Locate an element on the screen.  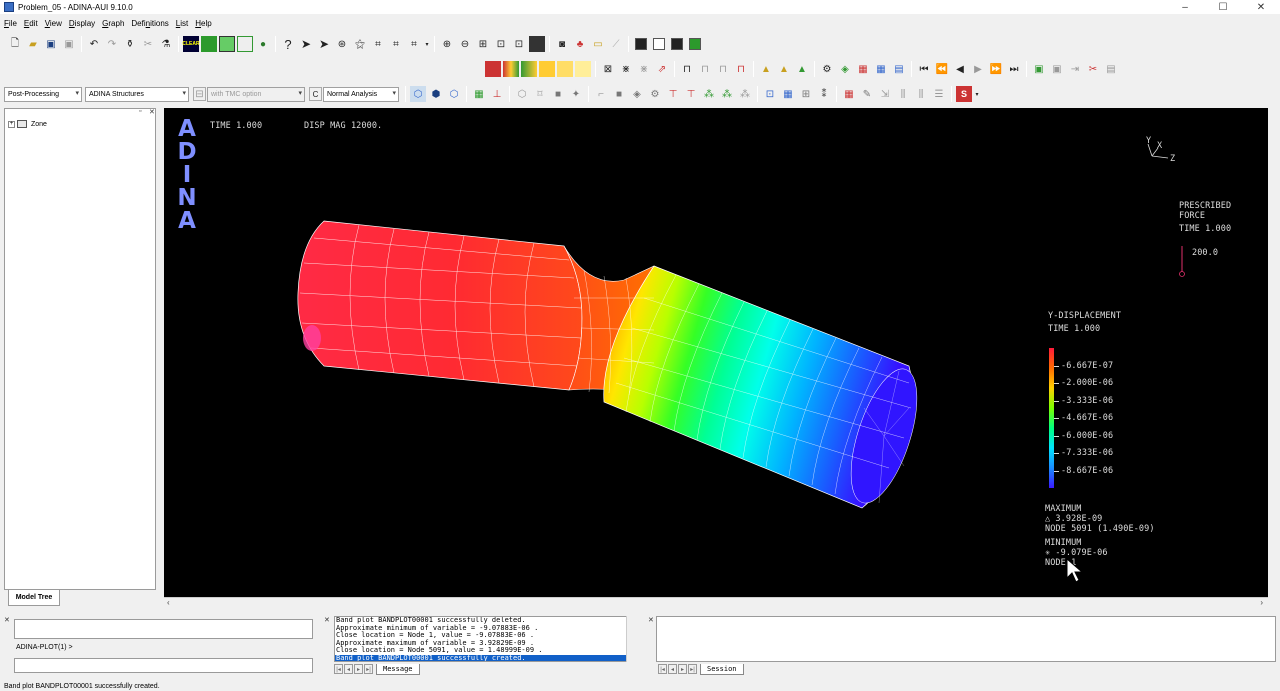
band-list-icon is located at coordinates (583, 69).